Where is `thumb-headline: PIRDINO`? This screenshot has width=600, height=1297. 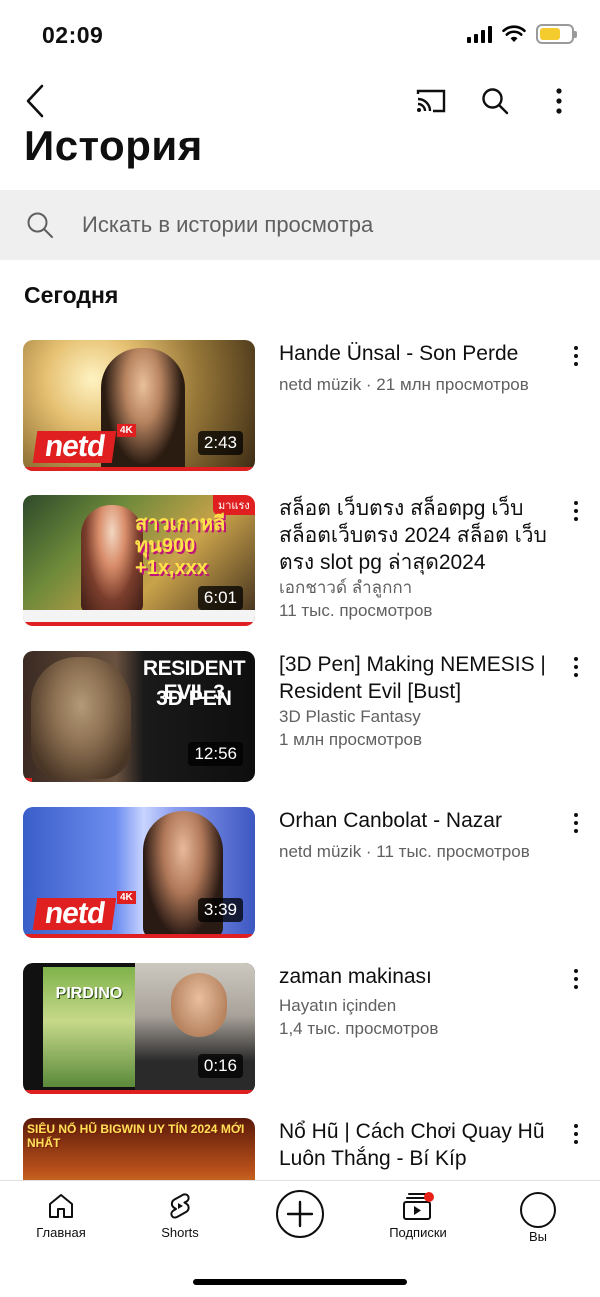
thumb-headline: PIRDINO is located at coordinates (89, 993).